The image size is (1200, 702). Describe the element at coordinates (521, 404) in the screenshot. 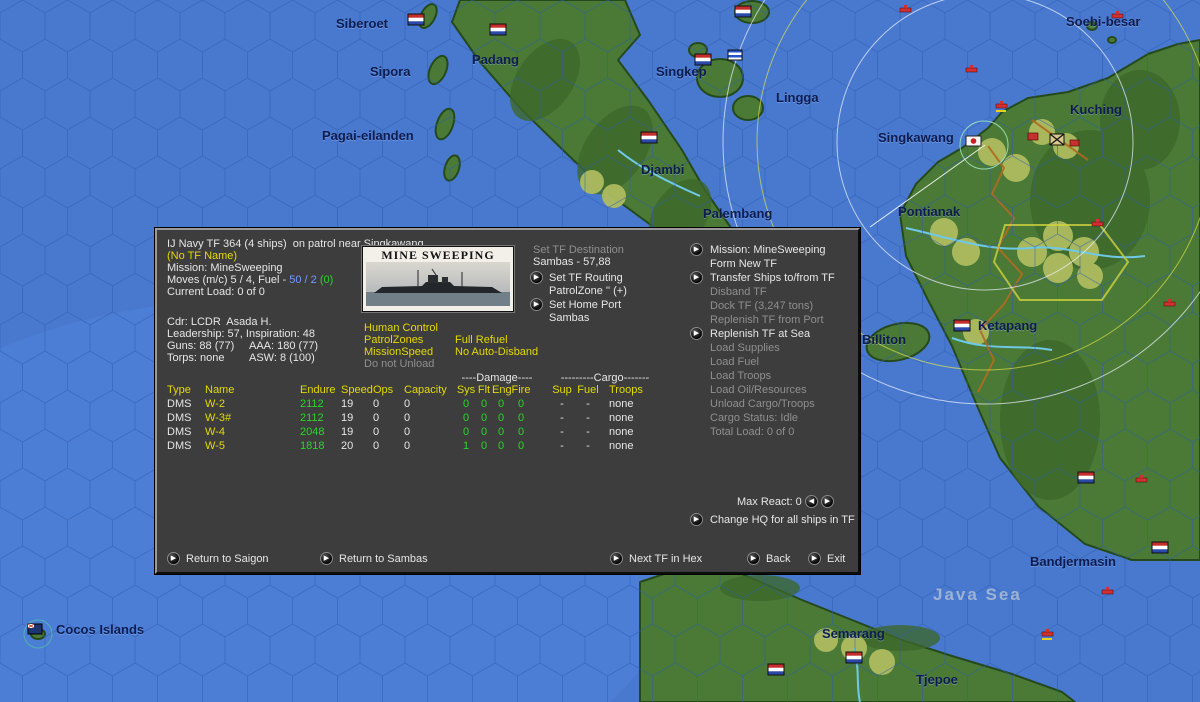

I see `ship-row-0-fire: 0` at that location.